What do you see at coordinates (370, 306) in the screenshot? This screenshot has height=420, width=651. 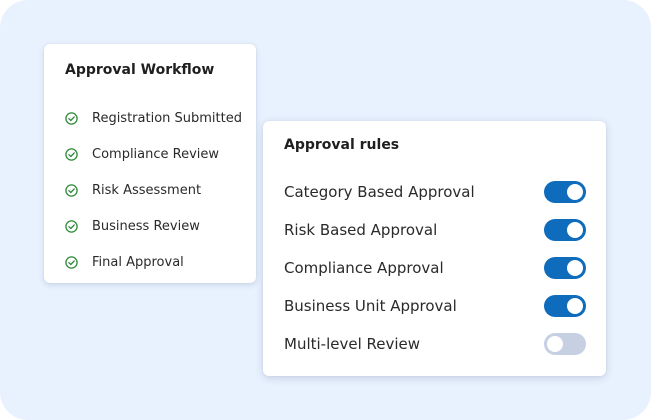 I see `rule-label: Business Unit Approval` at bounding box center [370, 306].